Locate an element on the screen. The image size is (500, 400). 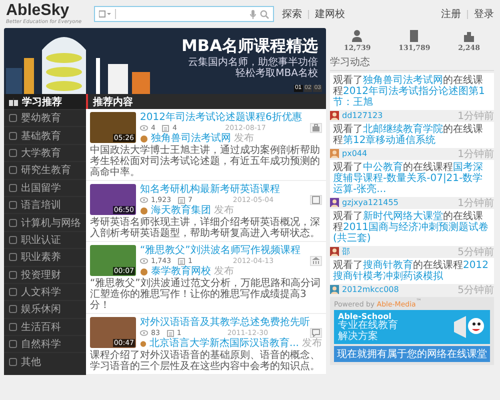
ad-text: 解决方案 is located at coordinates (358, 337).